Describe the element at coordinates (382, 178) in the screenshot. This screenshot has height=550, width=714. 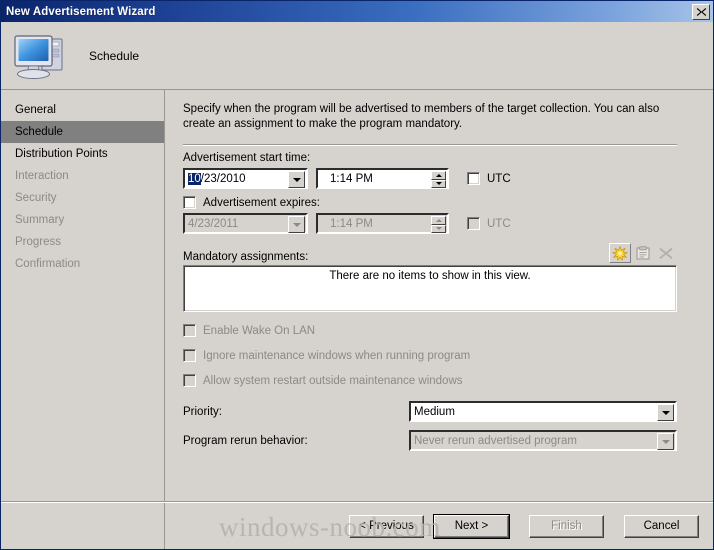
I see `start-time-input: 1:14 PM` at that location.